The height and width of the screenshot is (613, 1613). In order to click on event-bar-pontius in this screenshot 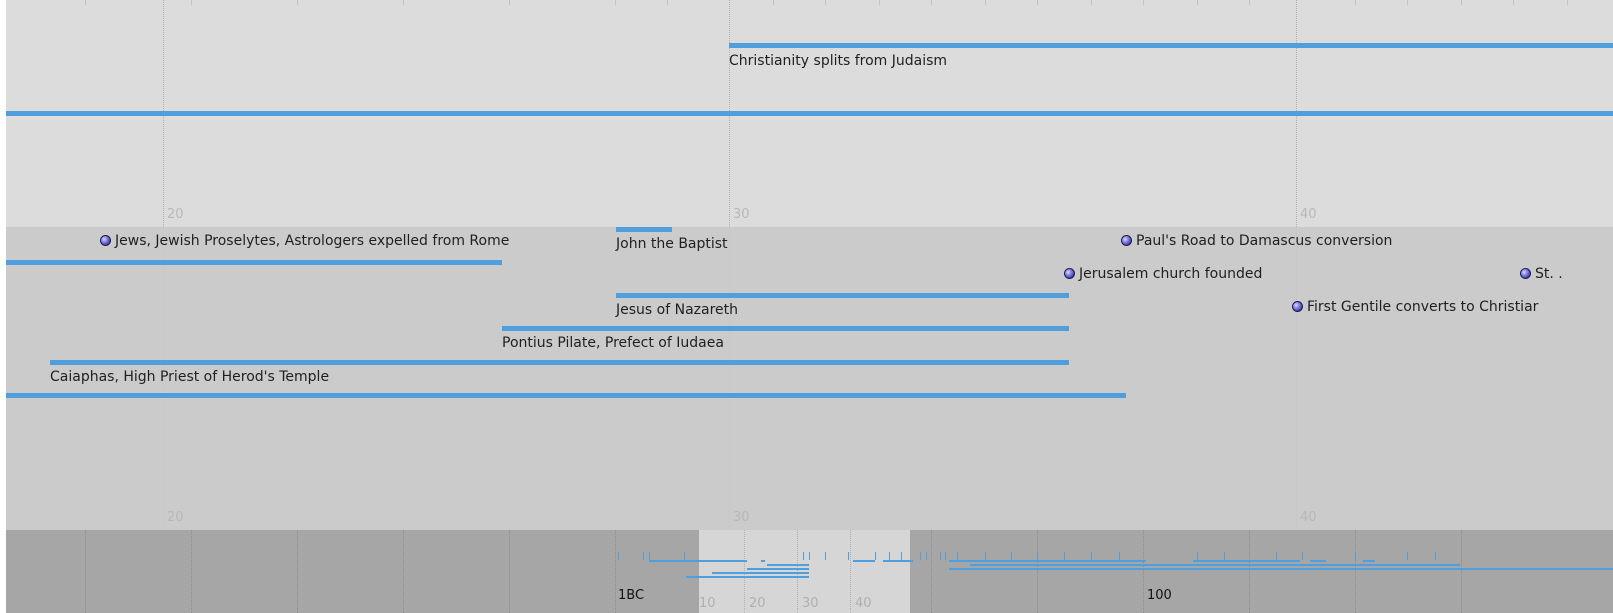, I will do `click(785, 328)`.